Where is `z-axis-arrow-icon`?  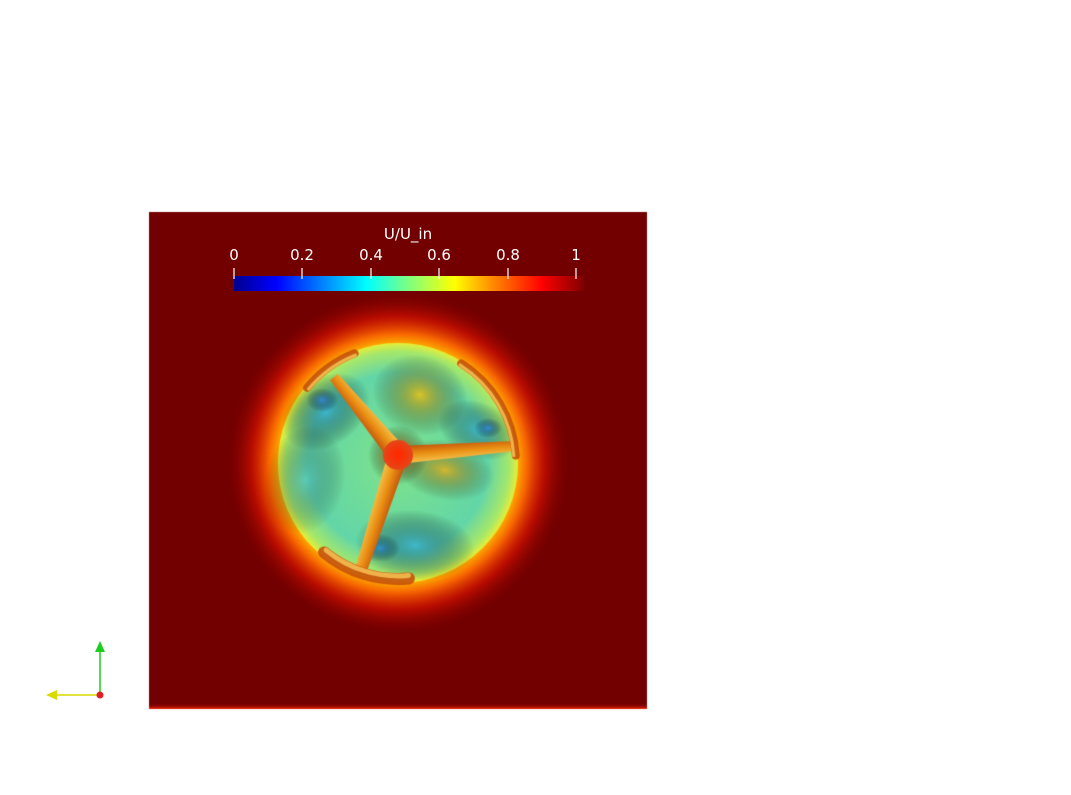
z-axis-arrow-icon is located at coordinates (100, 695).